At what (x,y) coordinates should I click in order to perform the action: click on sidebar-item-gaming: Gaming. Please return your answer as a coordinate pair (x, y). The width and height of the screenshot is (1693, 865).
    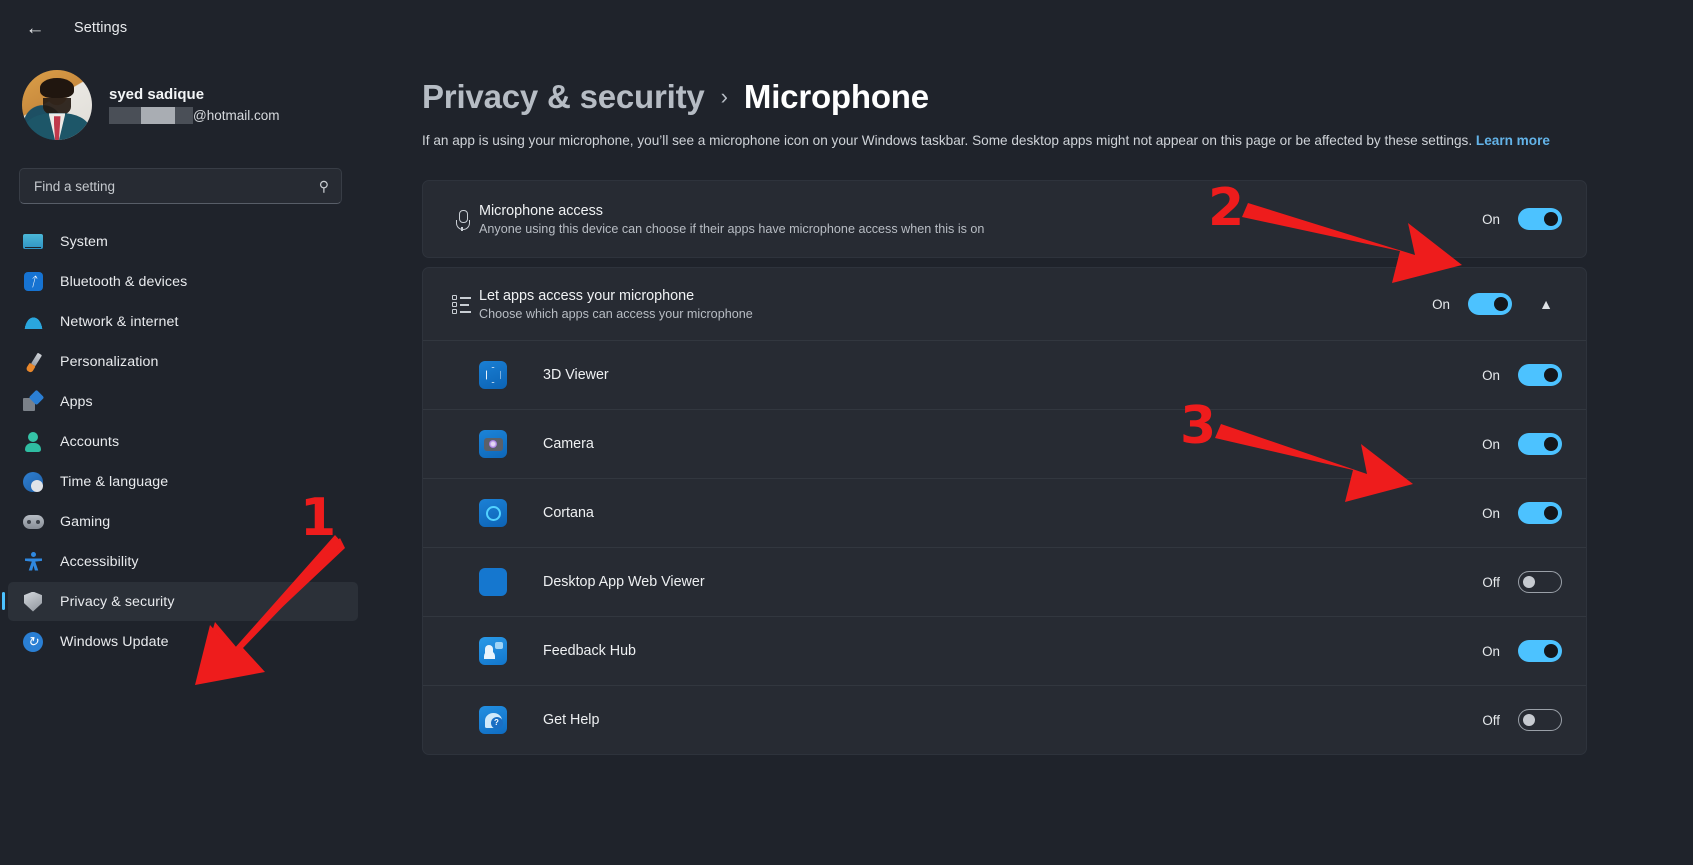
    Looking at the image, I should click on (183, 521).